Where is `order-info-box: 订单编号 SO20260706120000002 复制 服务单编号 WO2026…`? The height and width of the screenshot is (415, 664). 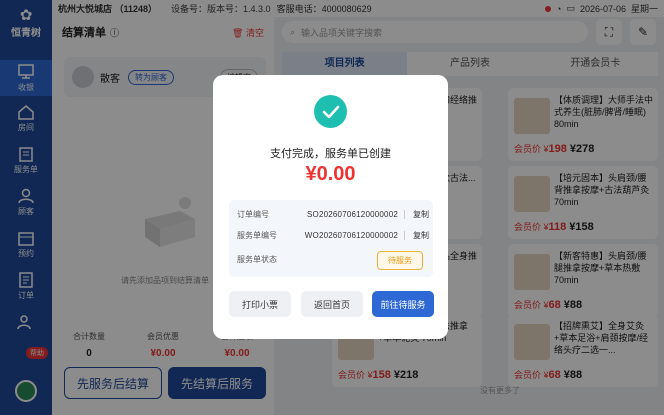 order-info-box: 订单编号 SO20260706120000002 复制 服务单编号 WO2026… is located at coordinates (331, 238).